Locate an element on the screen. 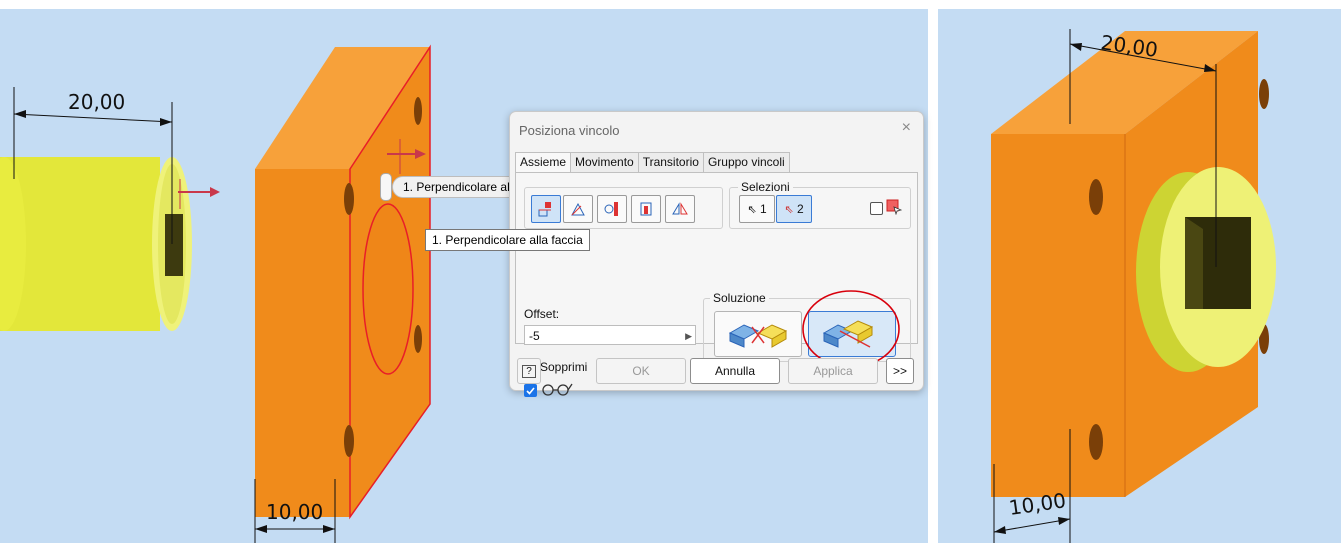  mate-icon is located at coordinates (544, 209).